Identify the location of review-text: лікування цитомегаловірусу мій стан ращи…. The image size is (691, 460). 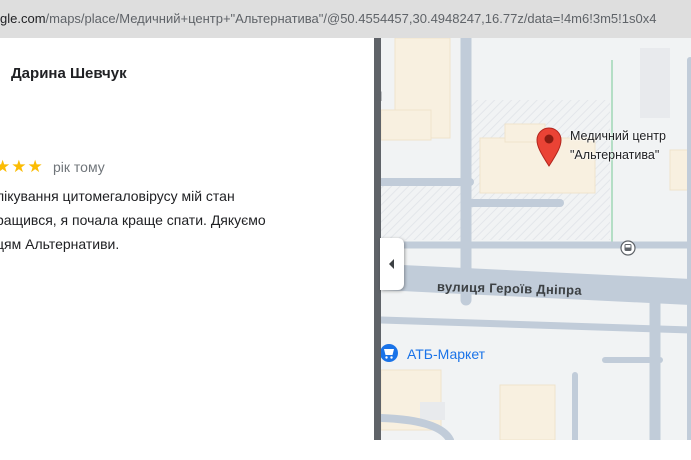
(163, 220).